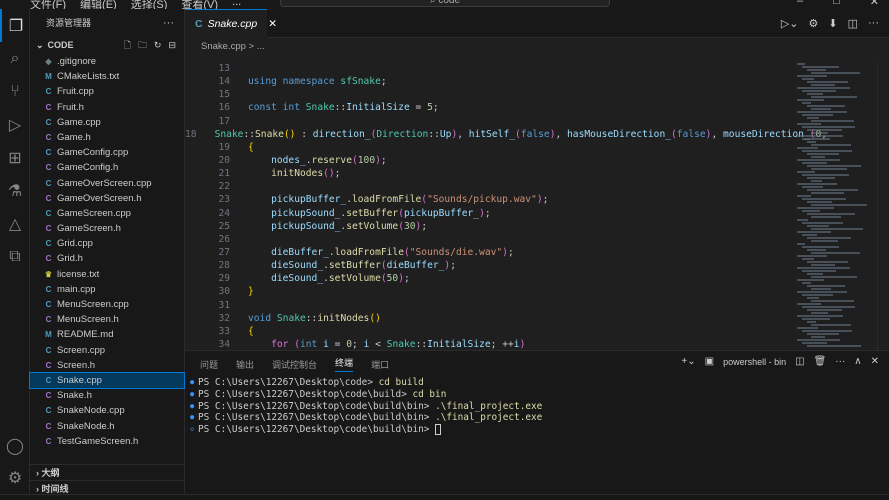 Image resolution: width=889 pixels, height=500 pixels. Describe the element at coordinates (142, 45) in the screenshot. I see `new-folder-icon: 🗀` at that location.